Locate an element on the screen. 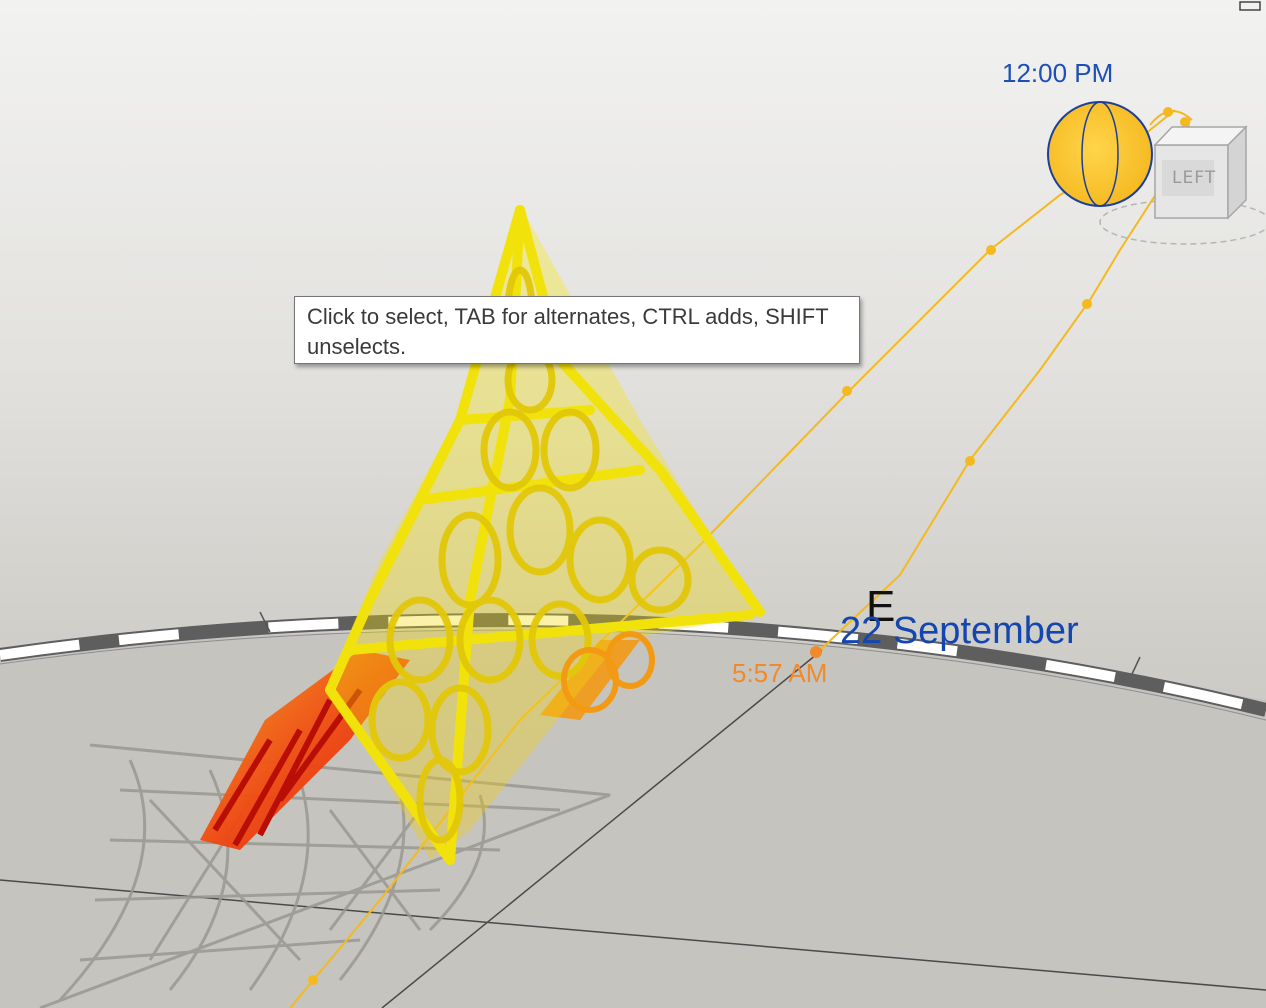 This screenshot has width=1266, height=1008. view-cube-face-label: LEFT is located at coordinates (1194, 178).